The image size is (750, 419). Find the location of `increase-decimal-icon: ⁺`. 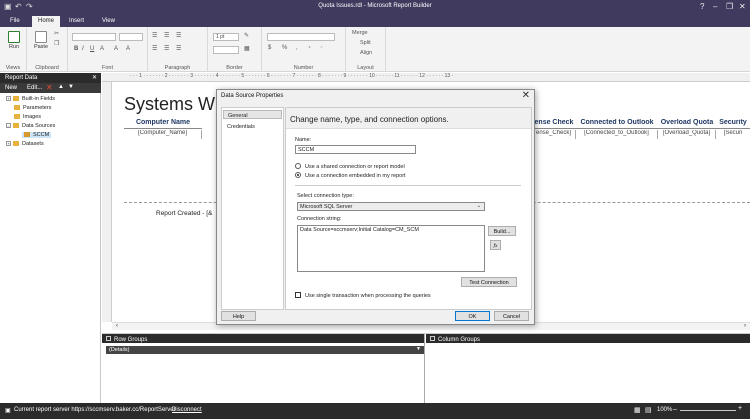

increase-decimal-icon: ⁺ is located at coordinates (309, 48).